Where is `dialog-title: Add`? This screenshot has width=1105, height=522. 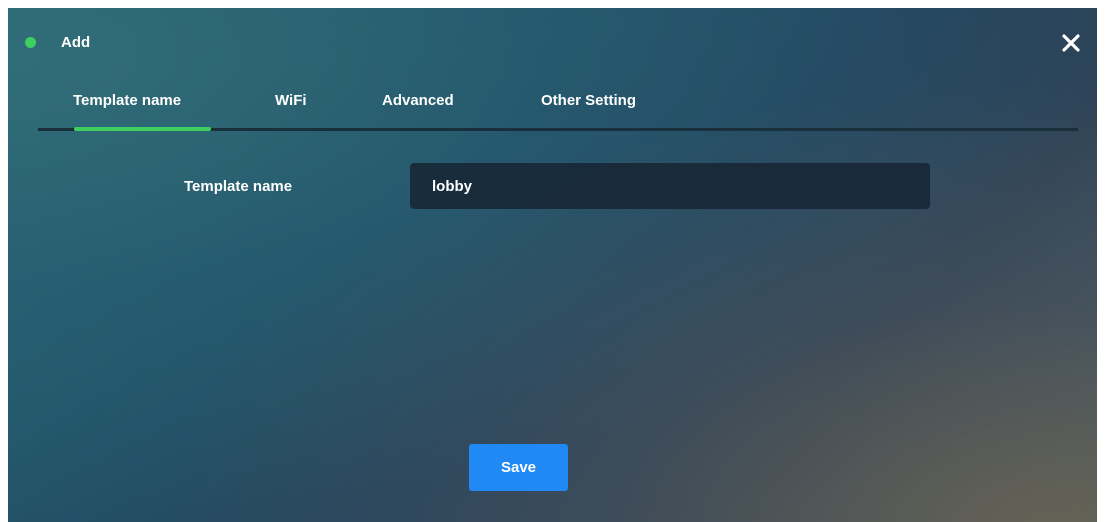 dialog-title: Add is located at coordinates (76, 42).